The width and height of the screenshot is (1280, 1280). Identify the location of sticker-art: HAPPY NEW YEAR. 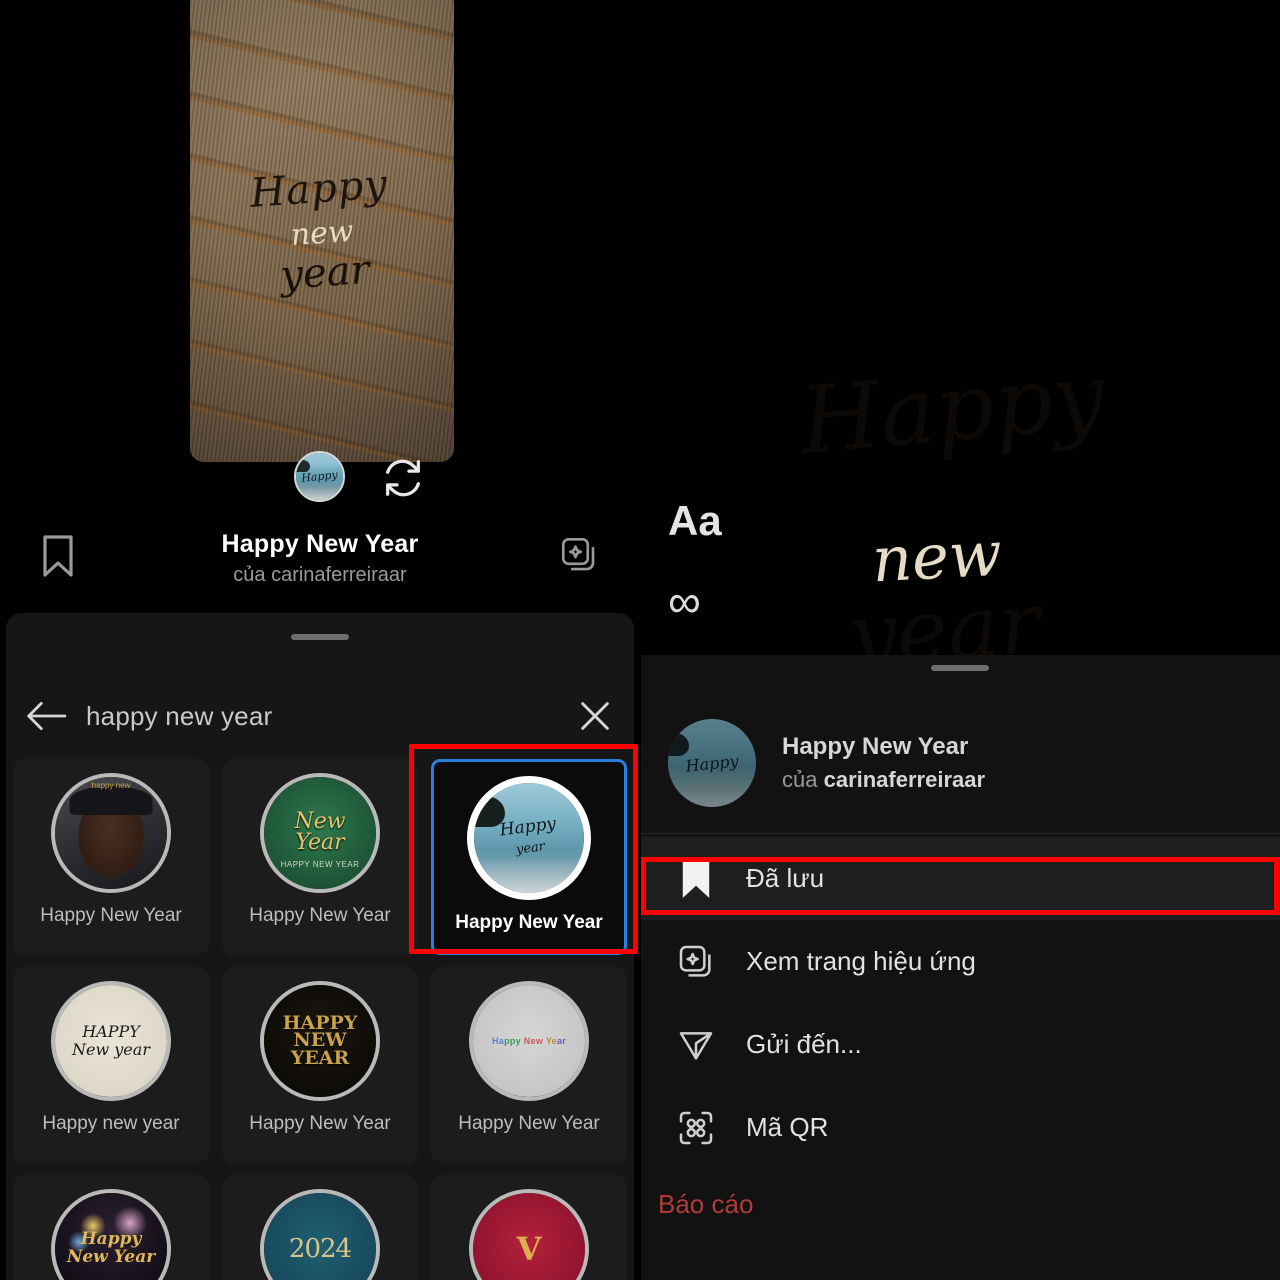
(320, 1041).